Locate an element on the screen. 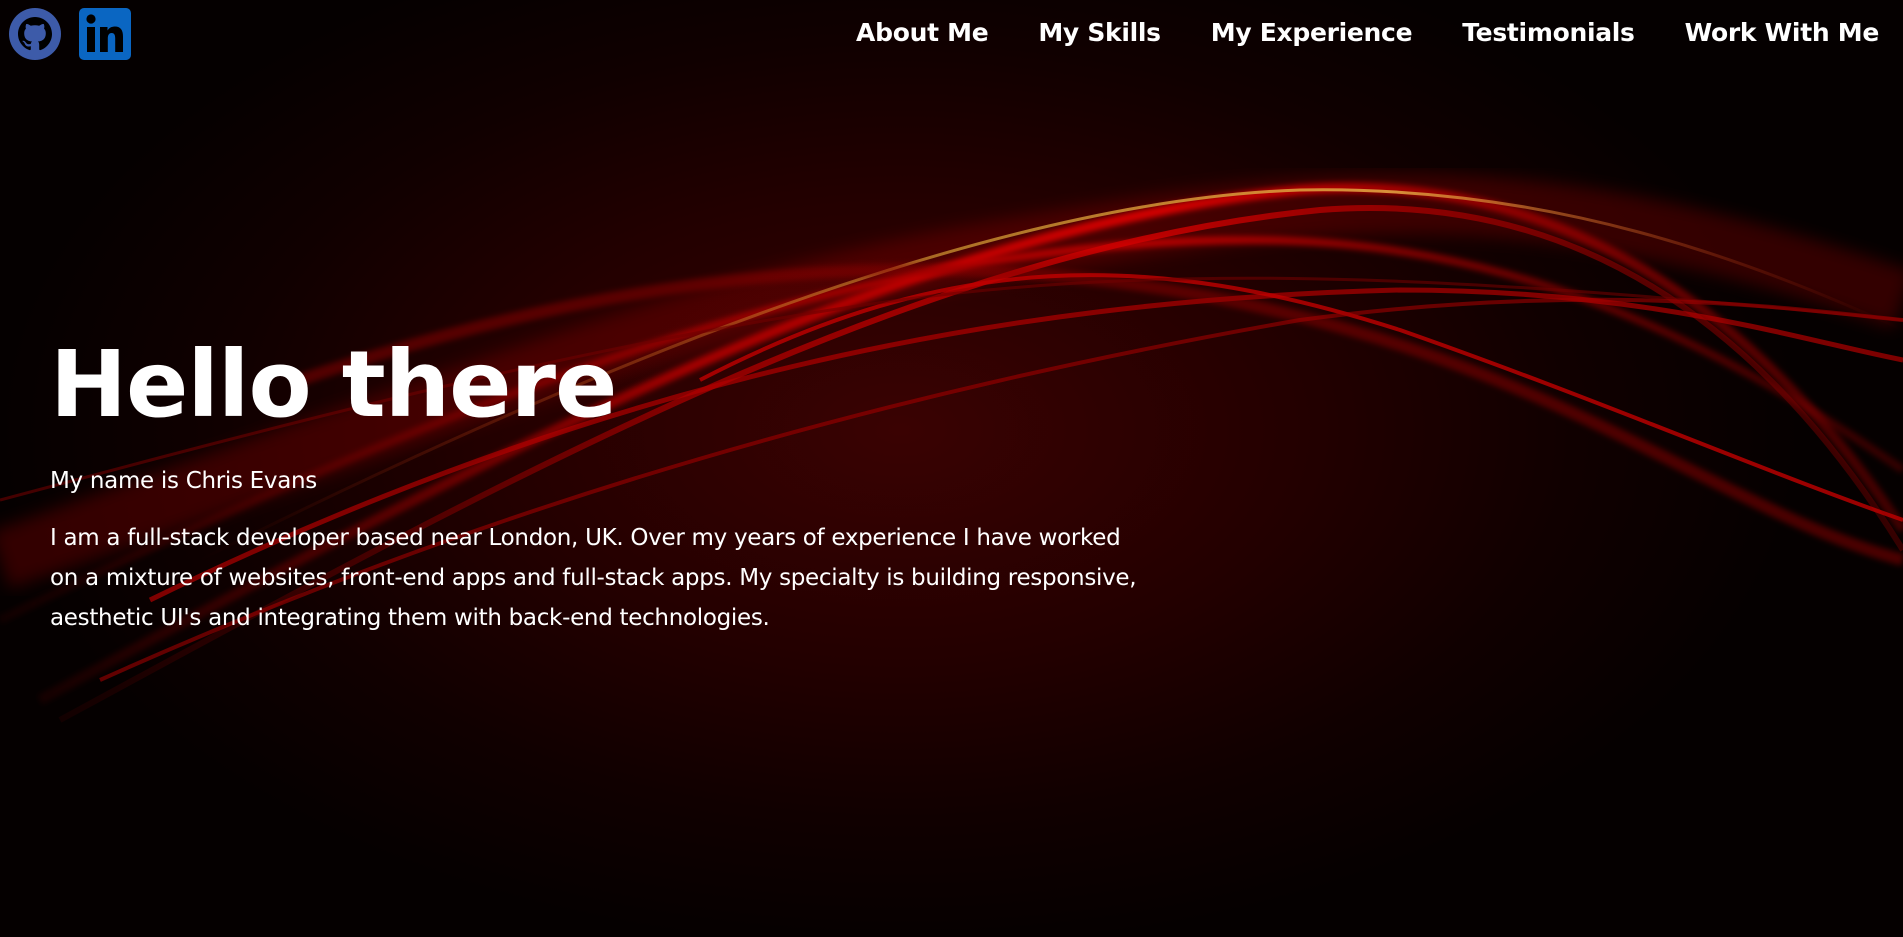  linkedin-link is located at coordinates (105, 34).